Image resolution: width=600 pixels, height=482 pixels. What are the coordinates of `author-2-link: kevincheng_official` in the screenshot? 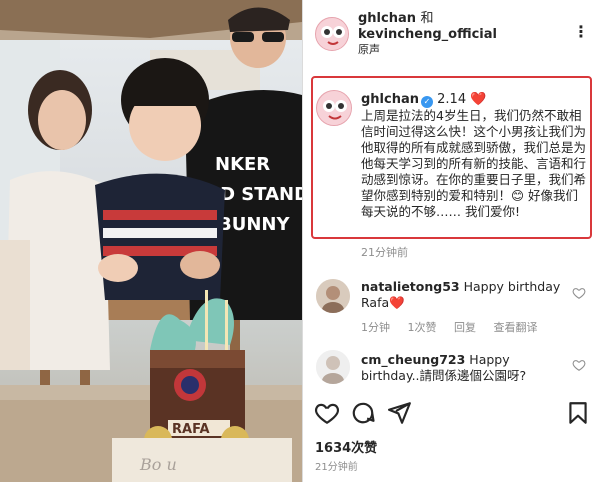 It's located at (427, 35).